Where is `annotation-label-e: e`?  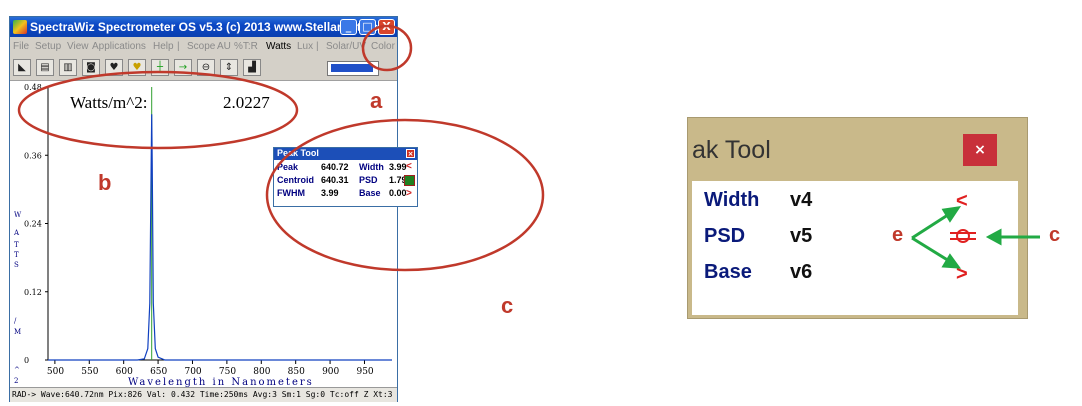
annotation-label-e: e is located at coordinates (898, 235).